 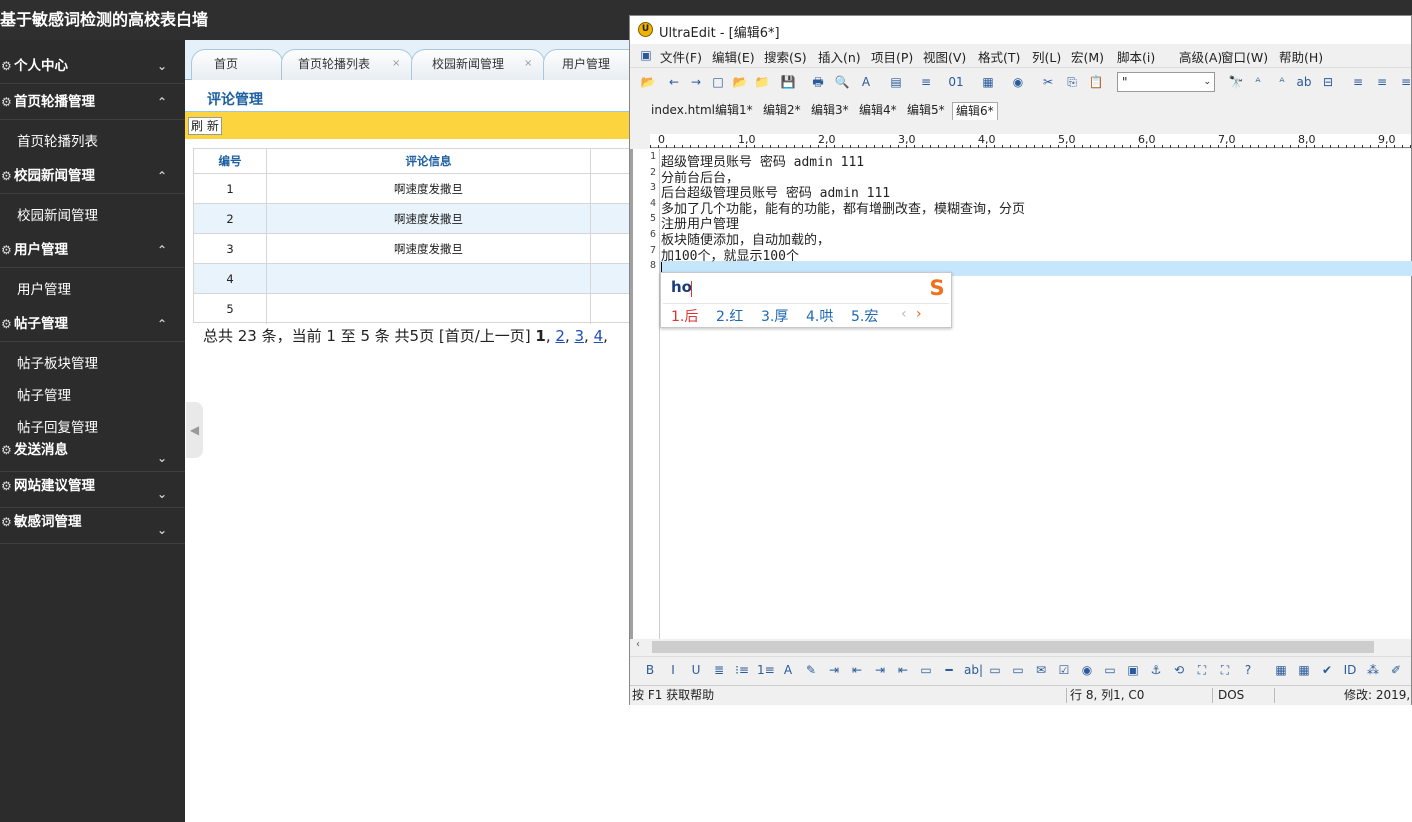 I want to click on find-next-icon: ᴬ, so click(x=1258, y=82).